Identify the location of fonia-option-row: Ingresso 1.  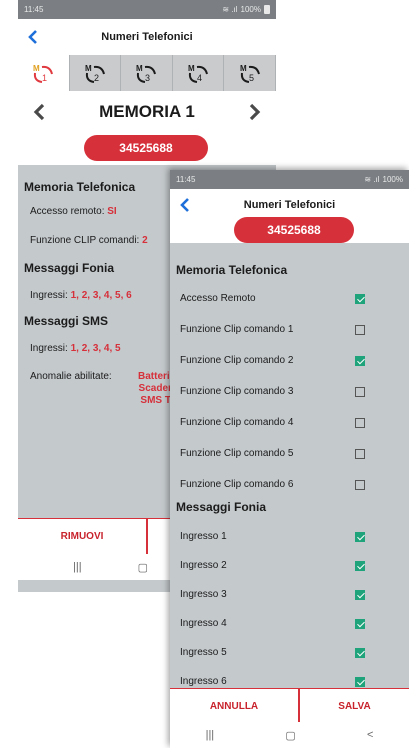
(289, 536).